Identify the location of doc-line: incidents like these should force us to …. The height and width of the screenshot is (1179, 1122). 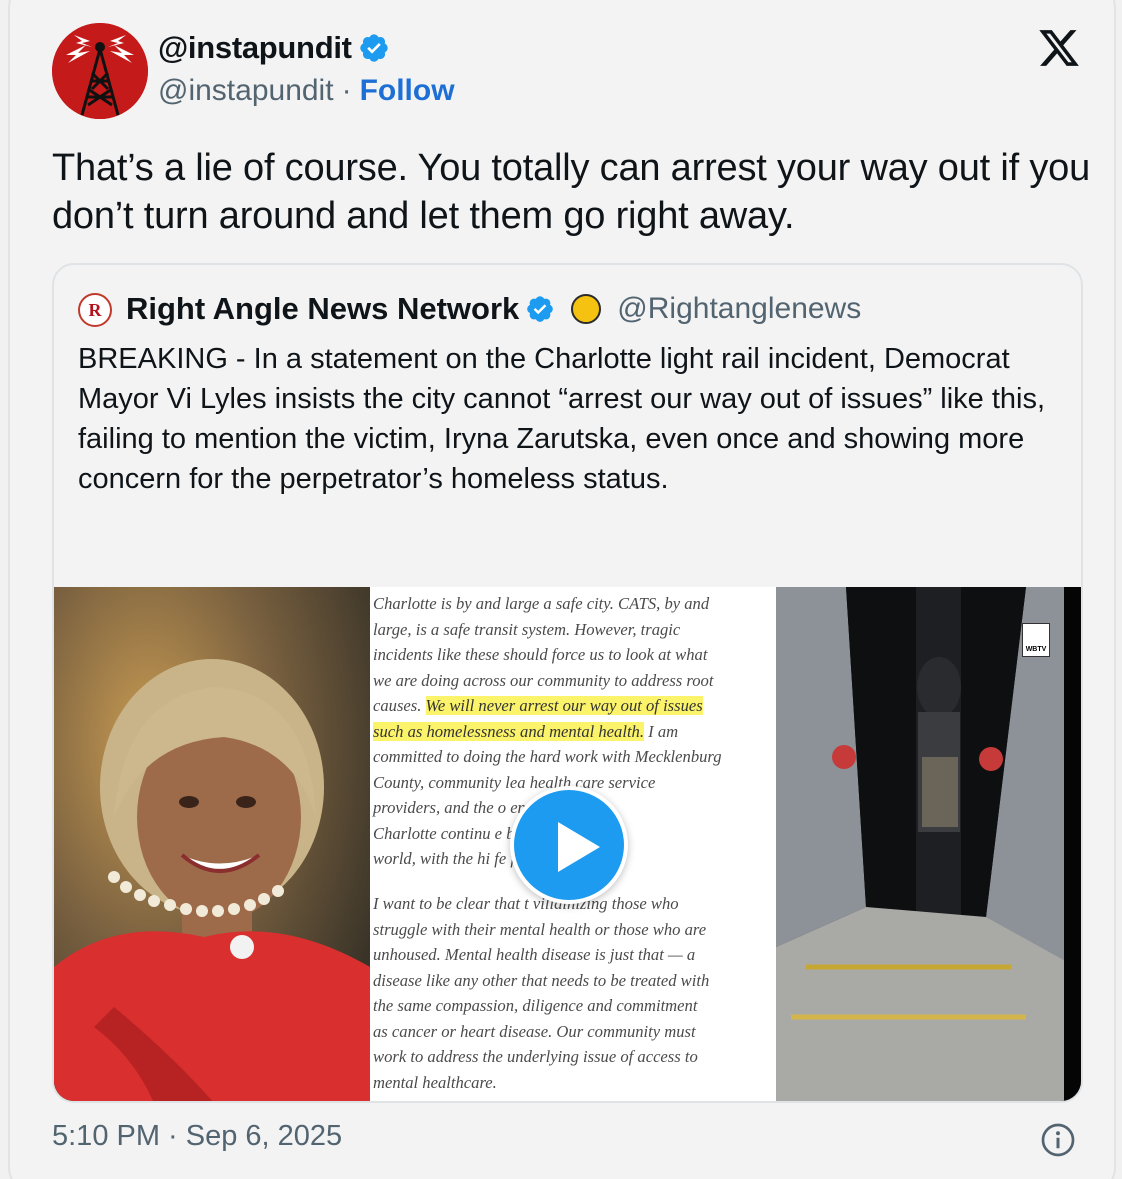
(540, 654).